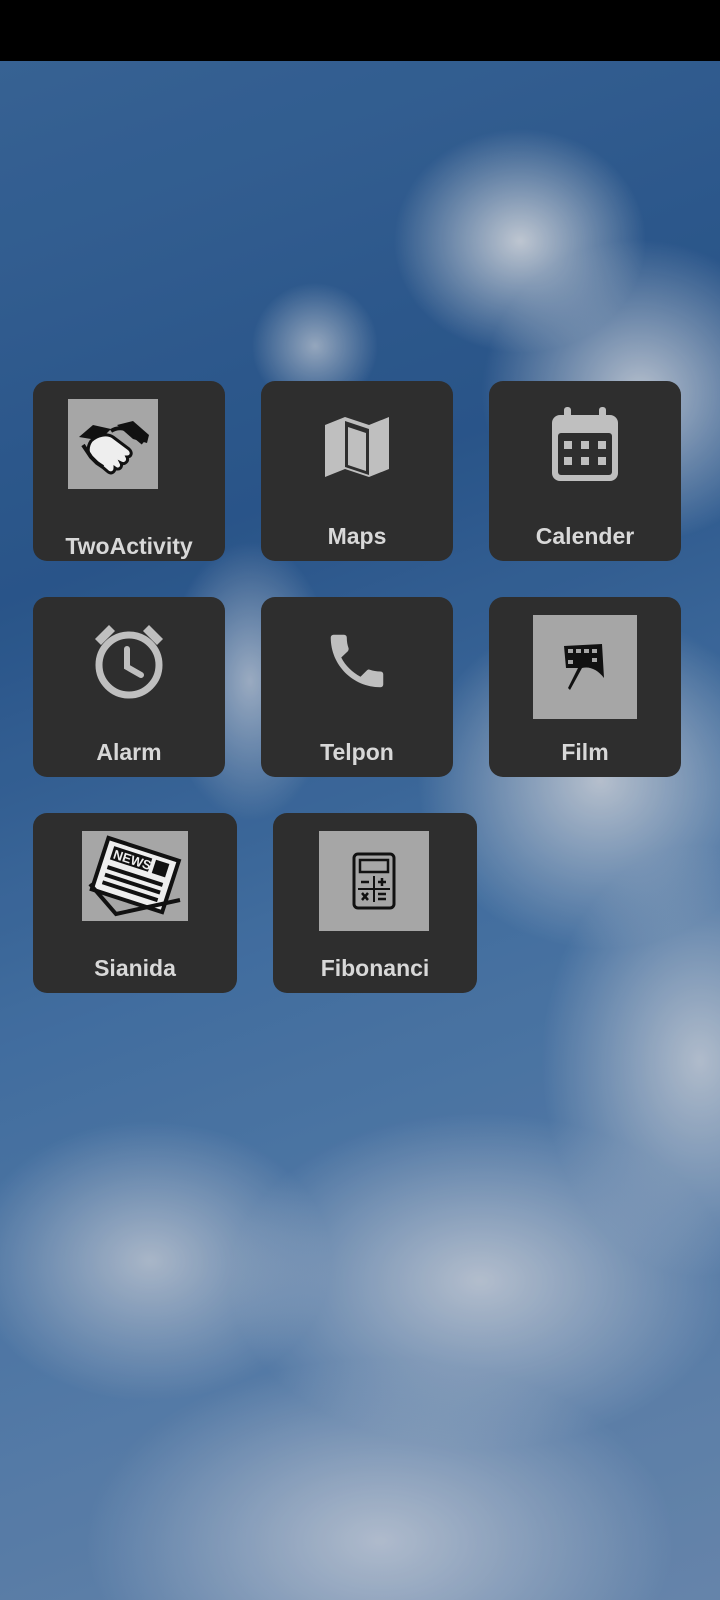 This screenshot has height=1600, width=720. What do you see at coordinates (375, 968) in the screenshot?
I see `app-label: Fibonanci` at bounding box center [375, 968].